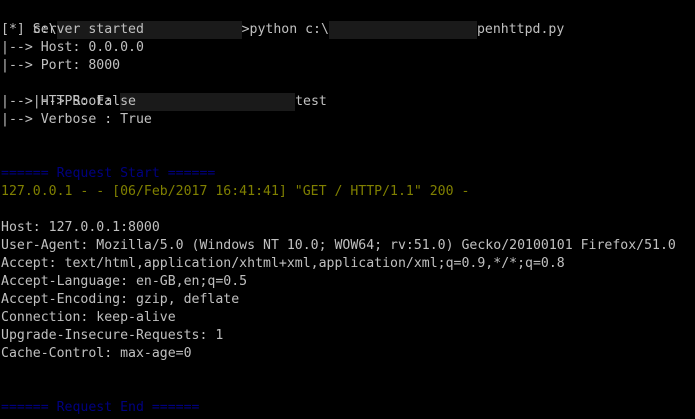  Describe the element at coordinates (68, 101) in the screenshot. I see `https-line: |--> HTTPS: False` at that location.